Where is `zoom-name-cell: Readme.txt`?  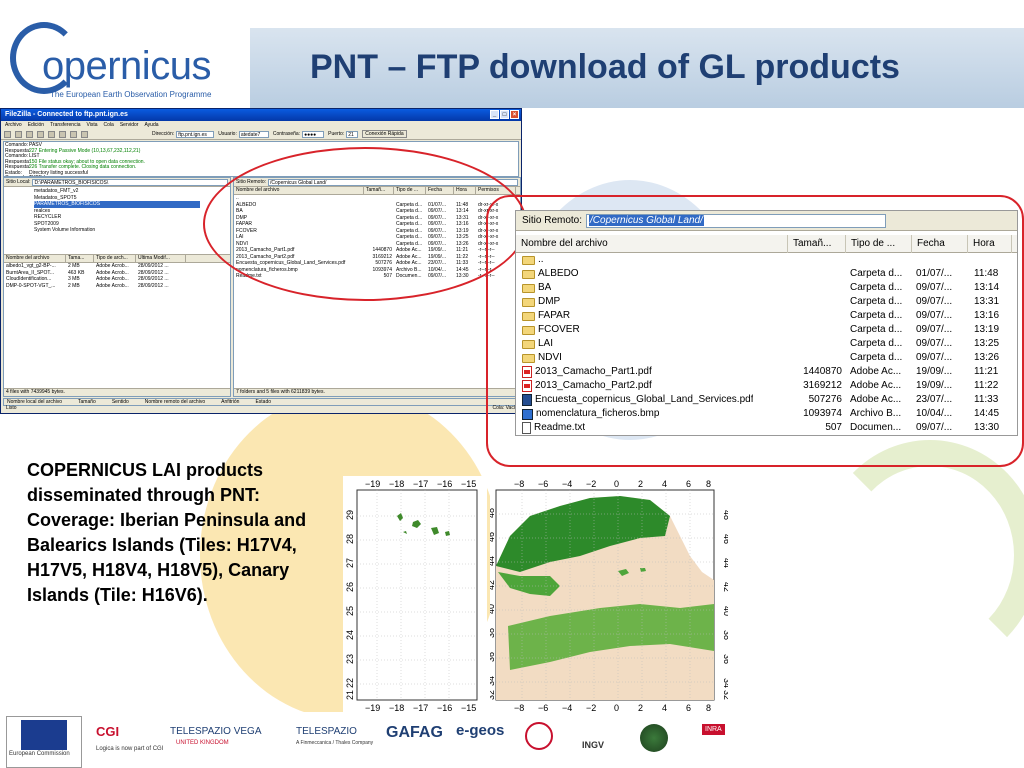 zoom-name-cell: Readme.txt is located at coordinates (652, 428).